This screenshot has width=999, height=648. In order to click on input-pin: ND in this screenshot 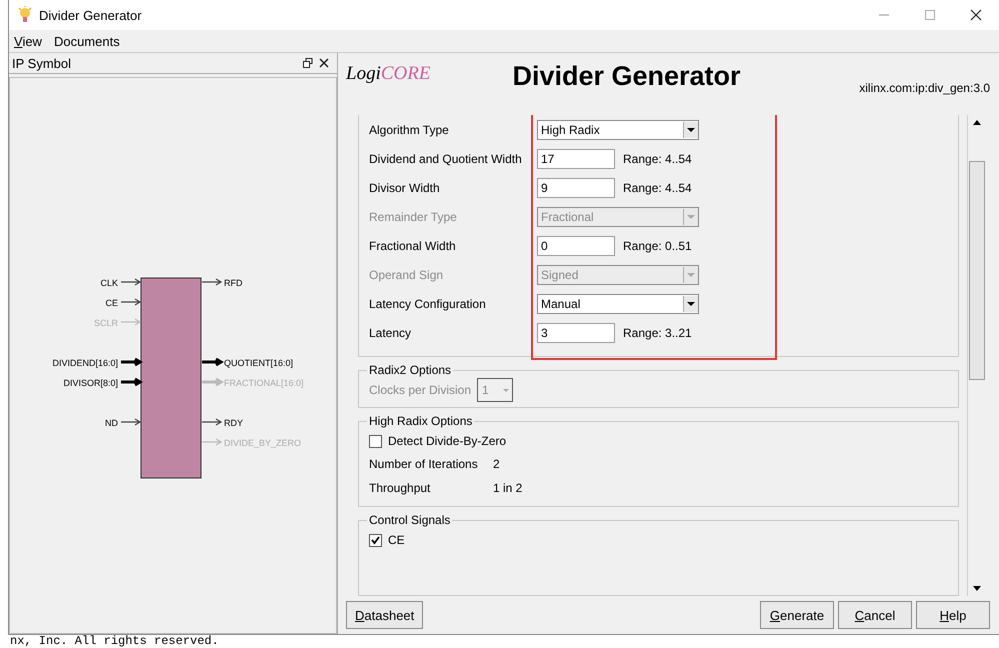, I will do `click(123, 423)`.